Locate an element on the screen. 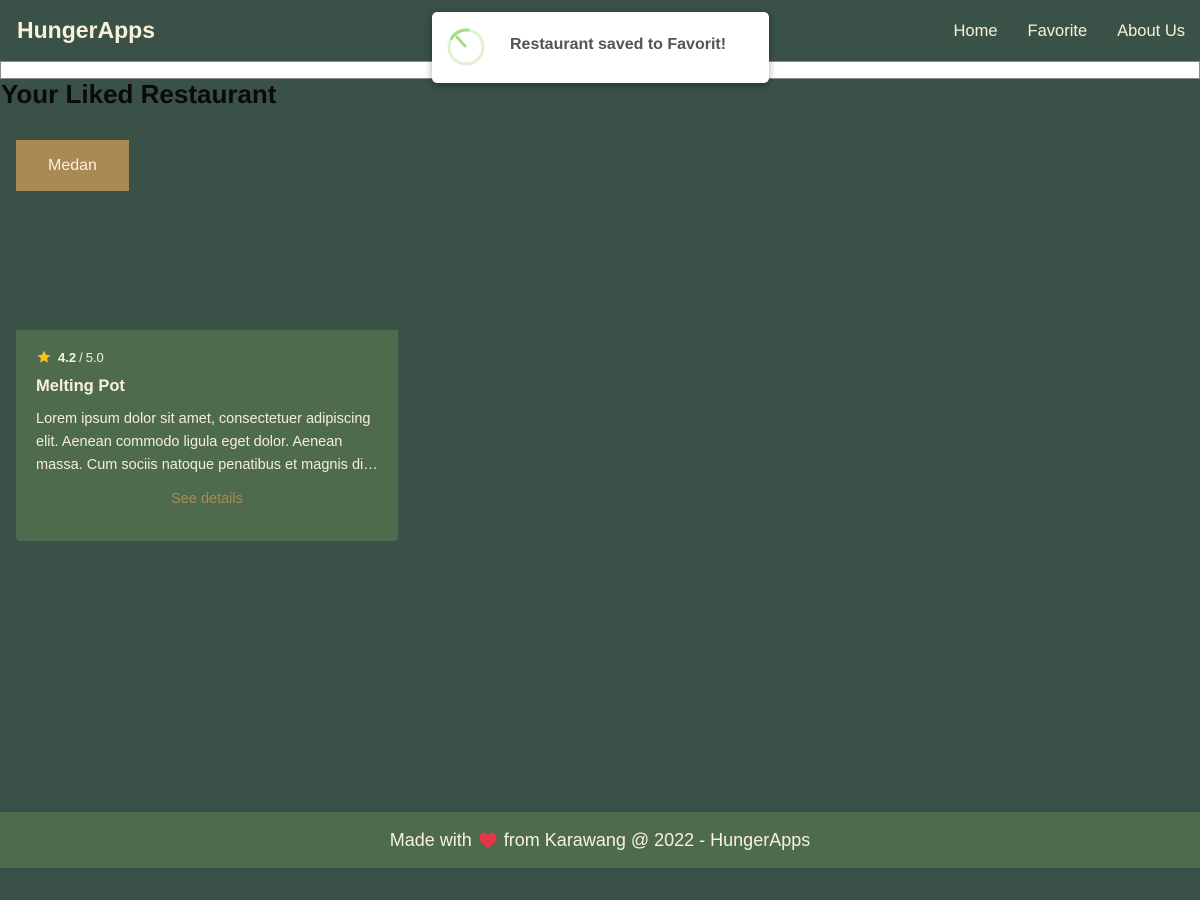 The height and width of the screenshot is (900, 1200). heart-icon is located at coordinates (488, 840).